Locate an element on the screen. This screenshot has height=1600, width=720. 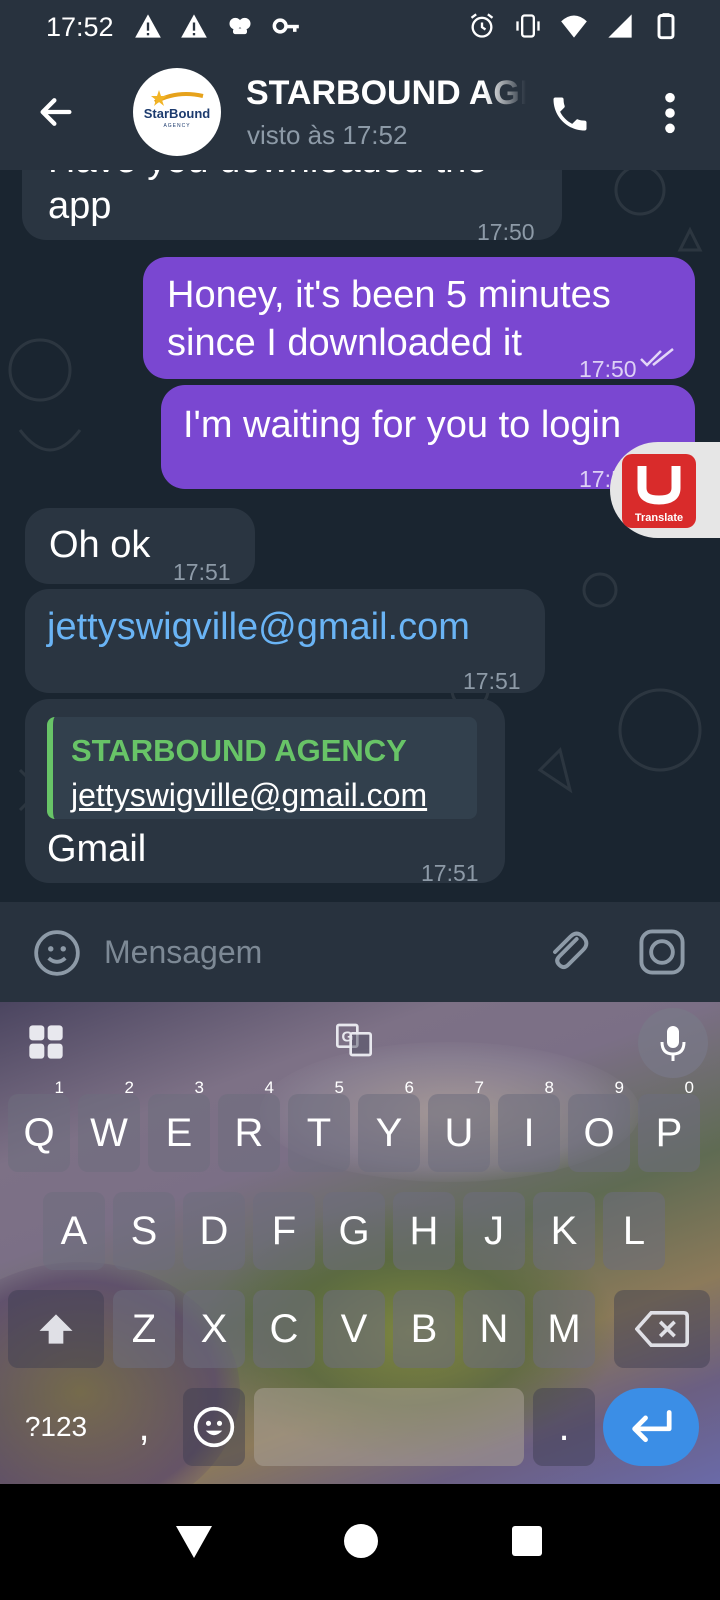
key-s: S is located at coordinates (144, 1231).